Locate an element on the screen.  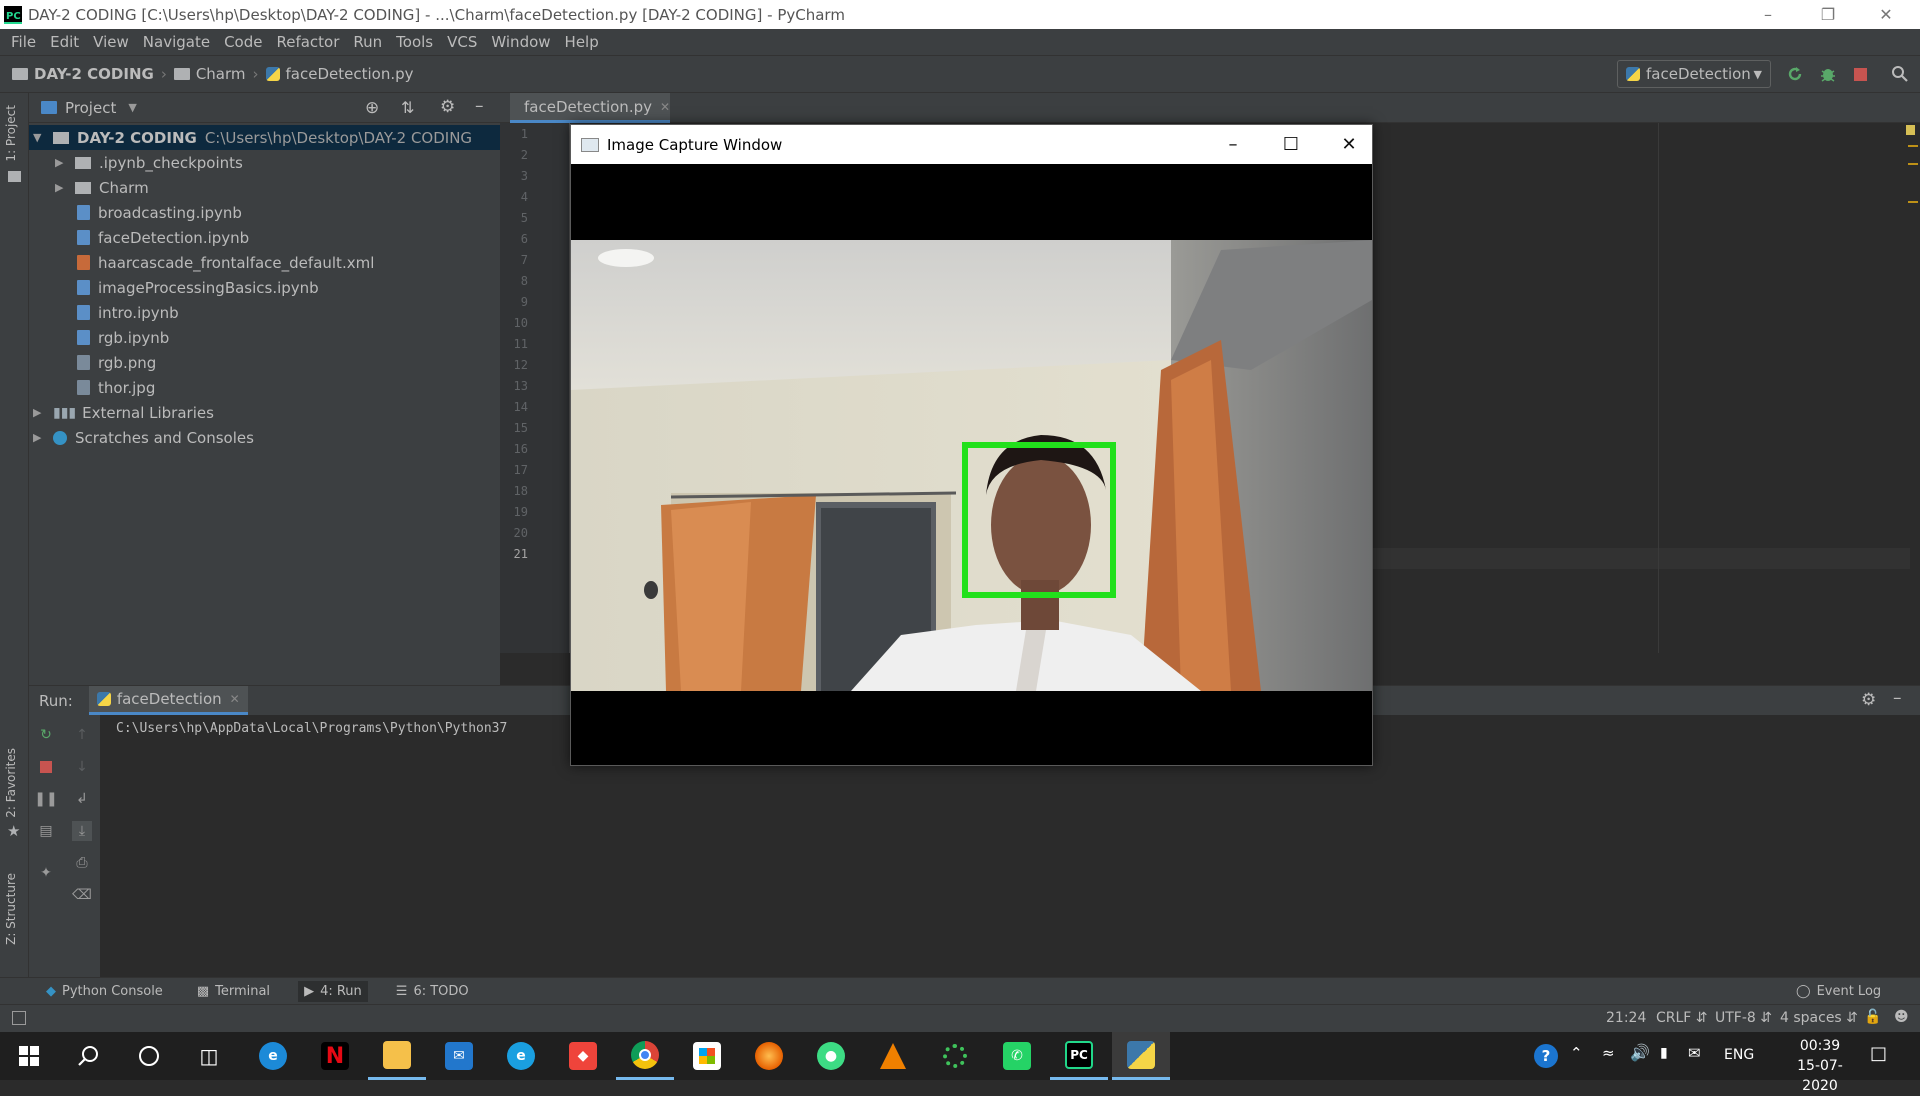
menu-file: File is located at coordinates (23, 42).